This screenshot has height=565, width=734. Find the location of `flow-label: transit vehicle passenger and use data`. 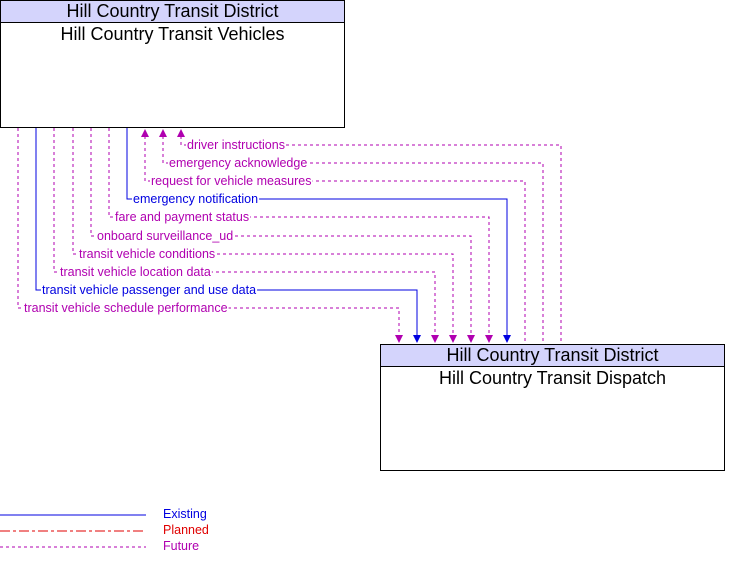

flow-label: transit vehicle passenger and use data is located at coordinates (149, 290).